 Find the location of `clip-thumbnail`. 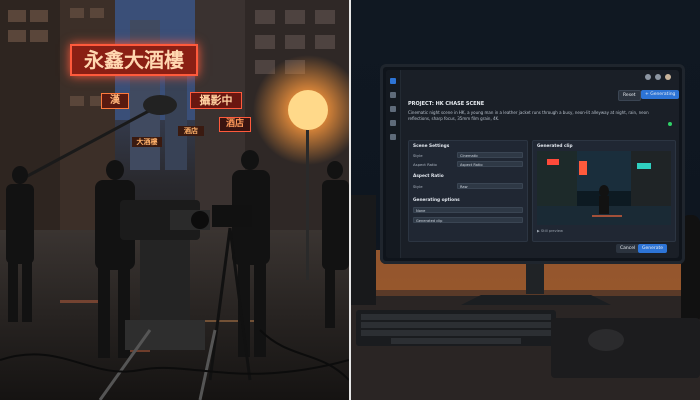

clip-thumbnail is located at coordinates (604, 188).